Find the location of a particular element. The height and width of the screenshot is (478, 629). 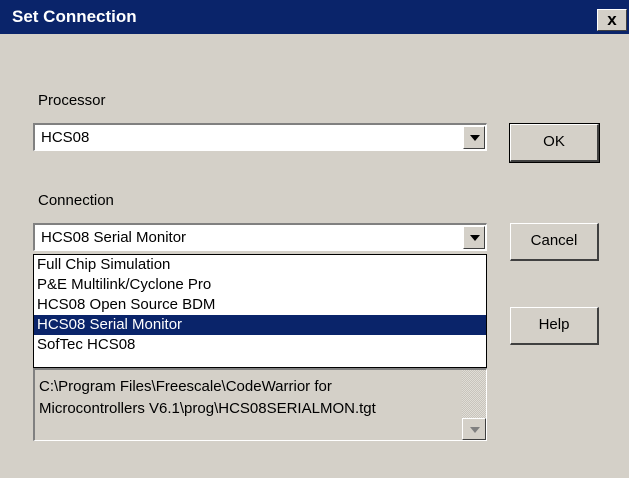

connection-dropdown: HCS08 Serial Monitor is located at coordinates (260, 237).